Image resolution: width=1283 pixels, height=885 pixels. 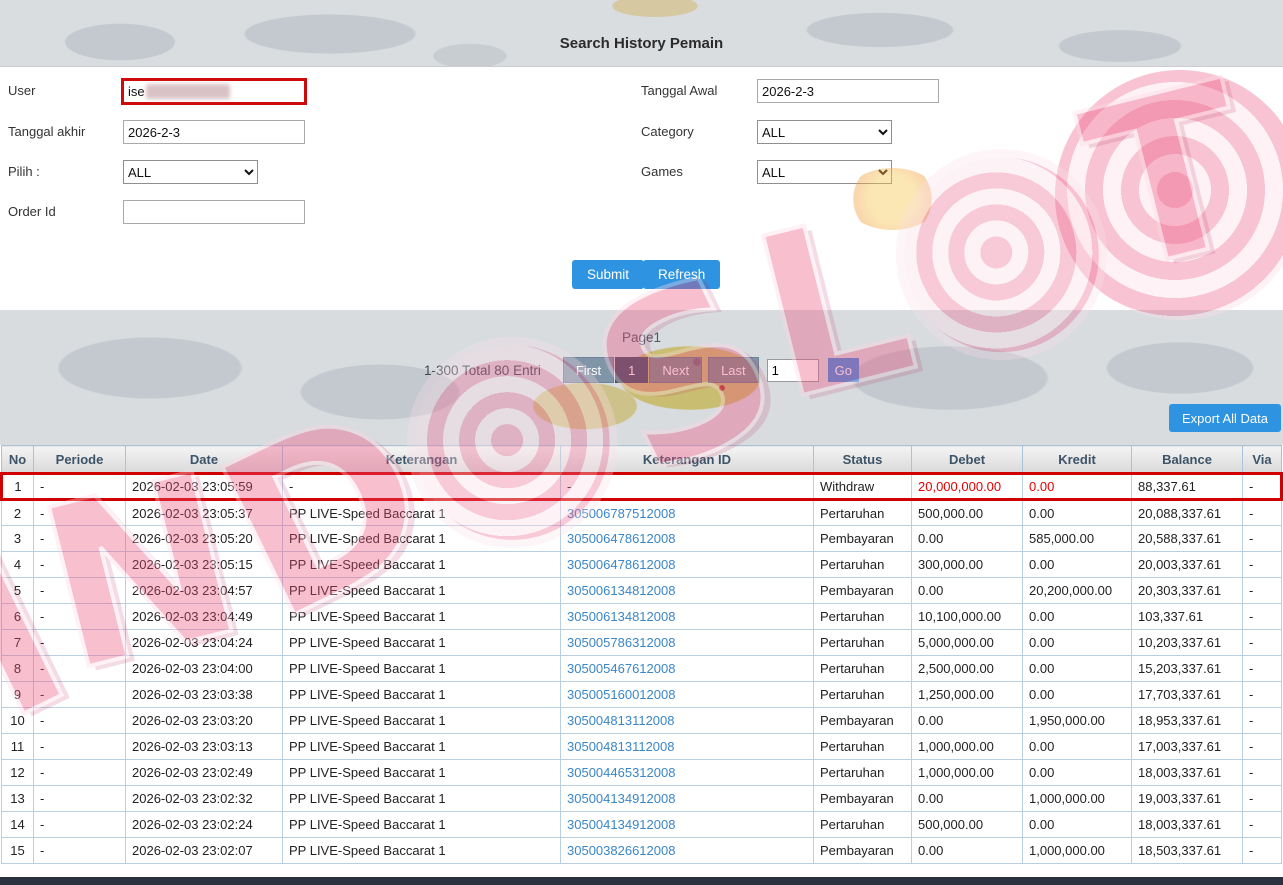 What do you see at coordinates (1187, 616) in the screenshot?
I see `cell-balance: 103,337.61` at bounding box center [1187, 616].